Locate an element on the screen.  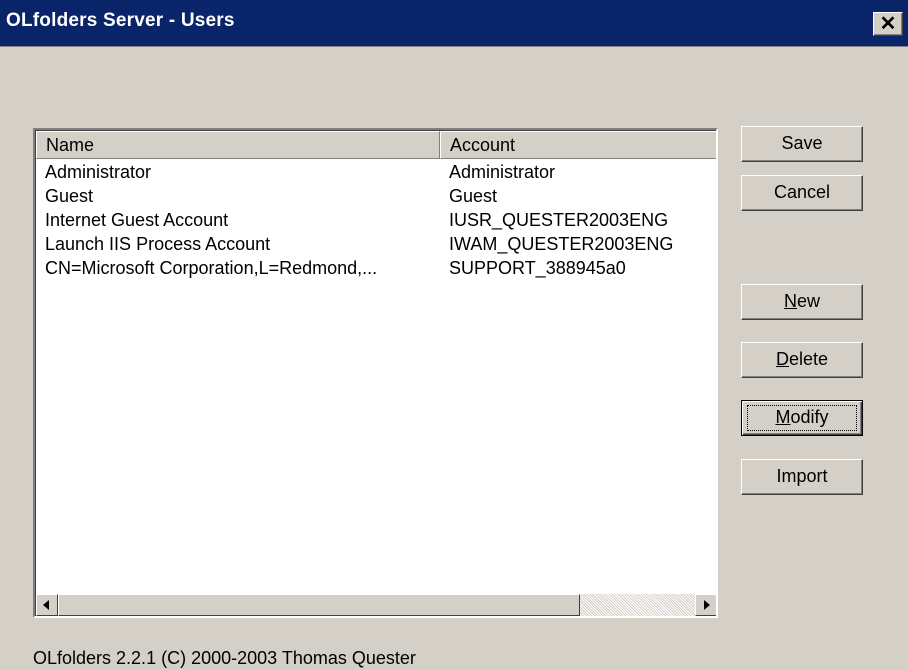
column-header-account: Account is located at coordinates (578, 145).